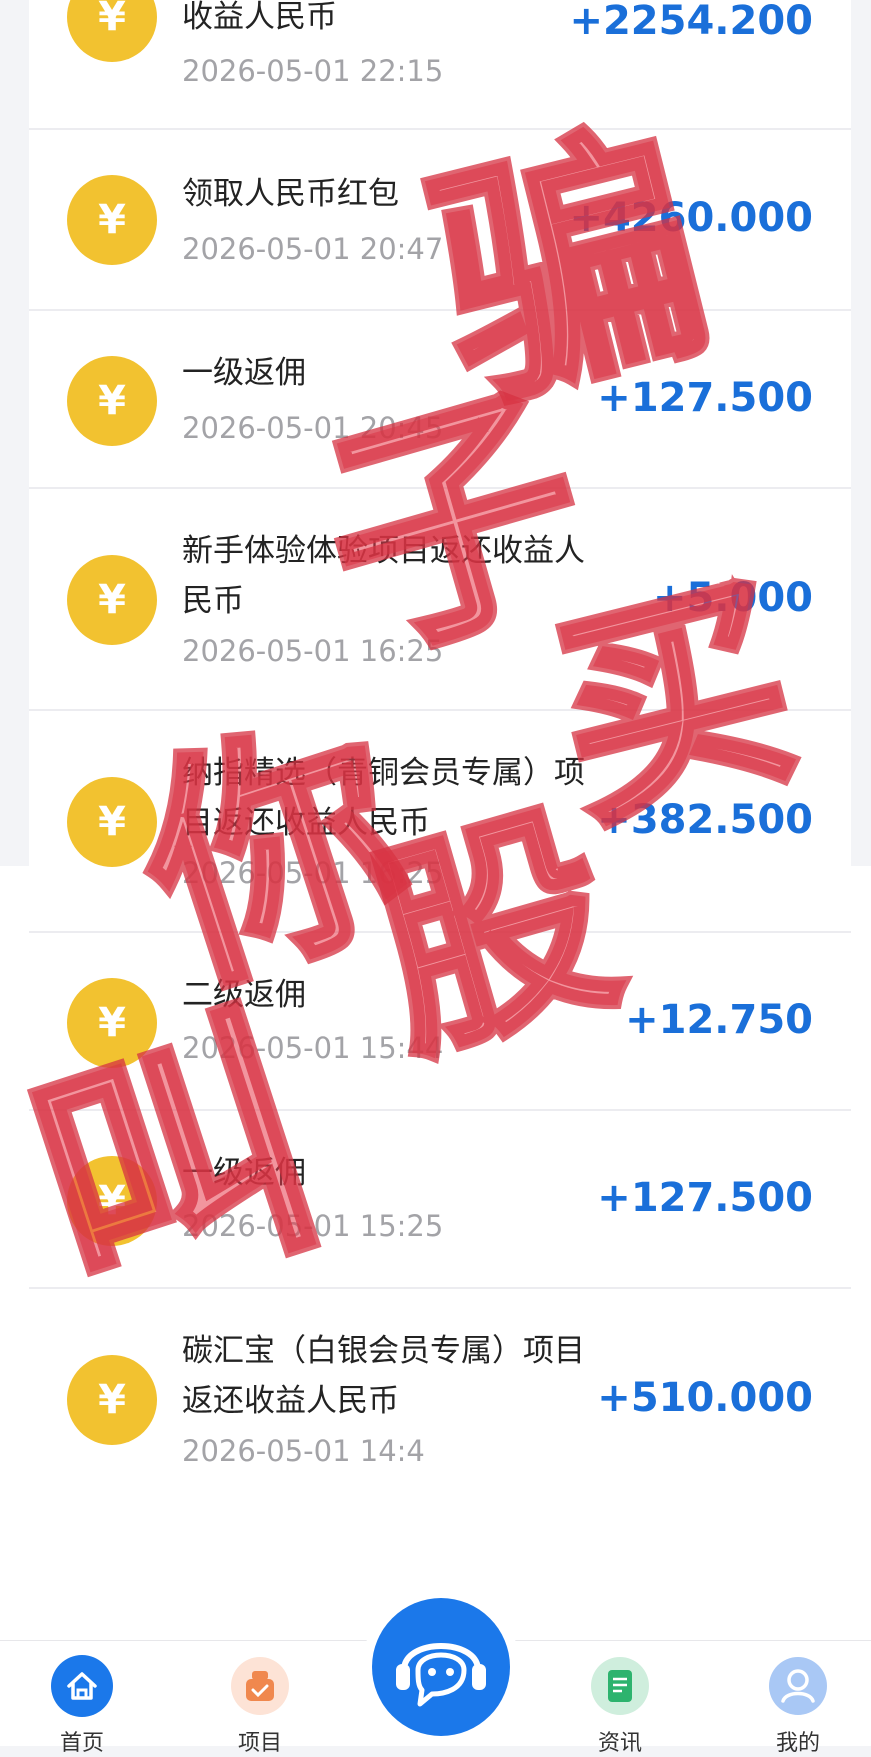 The width and height of the screenshot is (871, 1757). What do you see at coordinates (82, 1686) in the screenshot?
I see `home-icon` at bounding box center [82, 1686].